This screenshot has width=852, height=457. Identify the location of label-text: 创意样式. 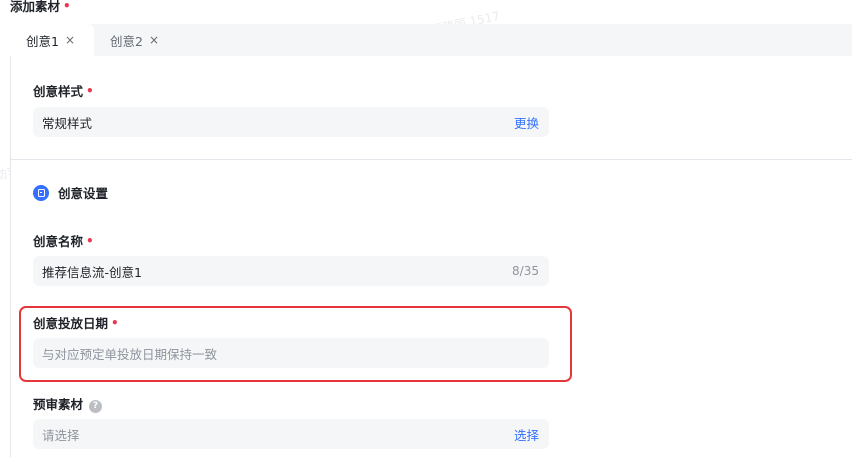
(58, 91).